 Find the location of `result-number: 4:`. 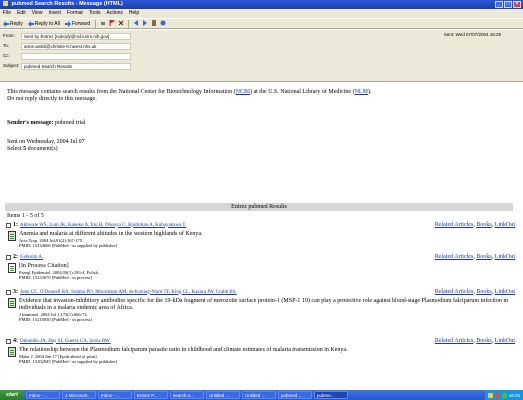

result-number: 4: is located at coordinates (15, 341).